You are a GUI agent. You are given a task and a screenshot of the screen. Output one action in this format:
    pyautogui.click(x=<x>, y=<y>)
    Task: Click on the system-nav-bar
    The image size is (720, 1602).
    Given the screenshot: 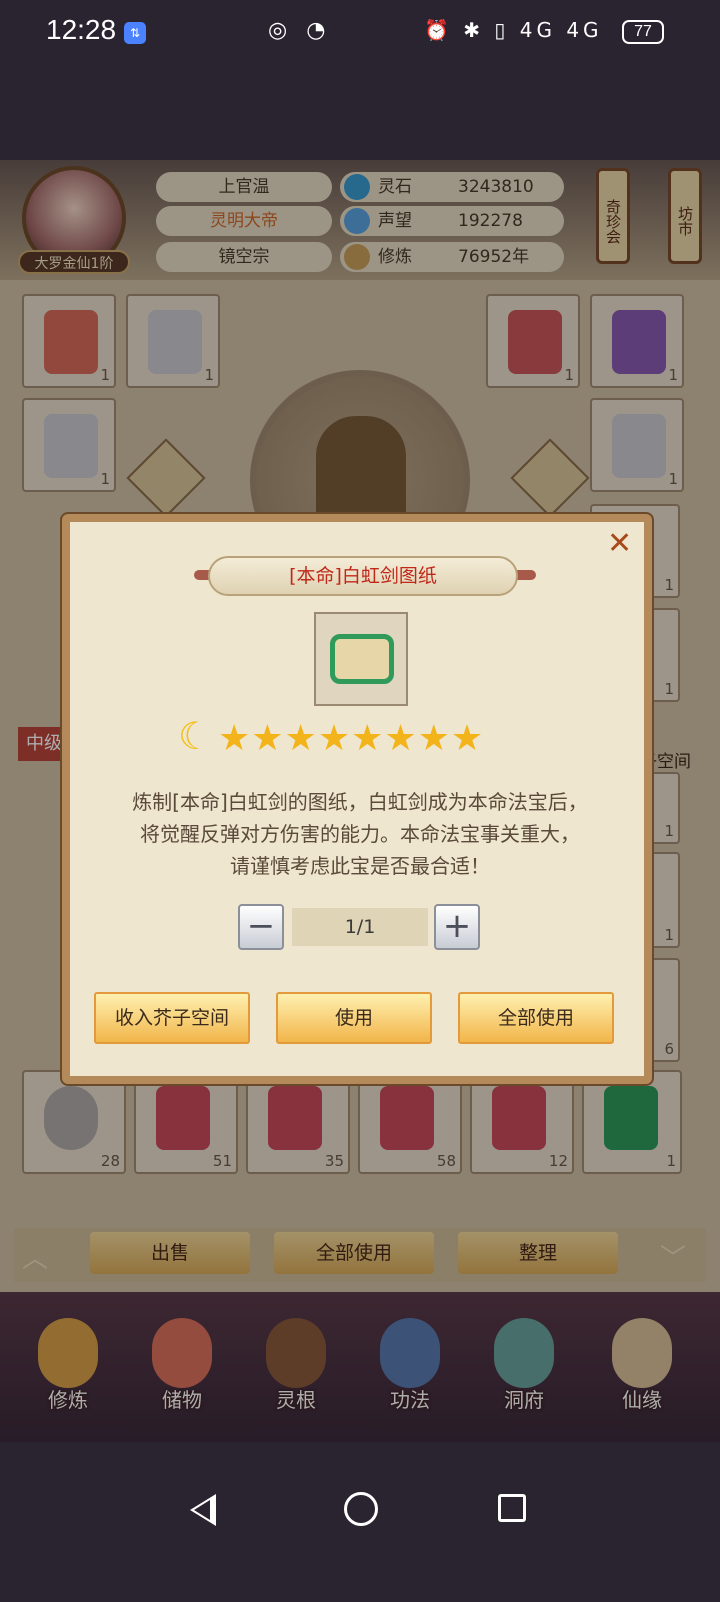 What is the action you would take?
    pyautogui.click(x=360, y=1522)
    